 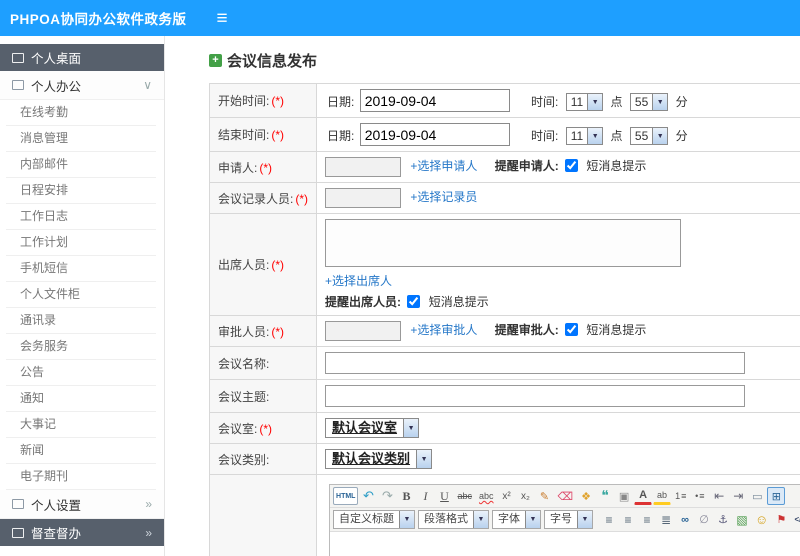 What do you see at coordinates (704, 520) in the screenshot?
I see `unlink-icon: ∅` at bounding box center [704, 520].